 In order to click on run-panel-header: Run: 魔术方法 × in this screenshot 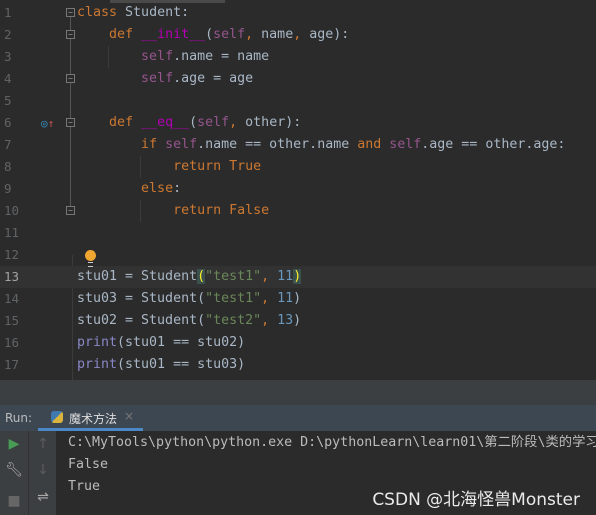, I will do `click(298, 418)`.